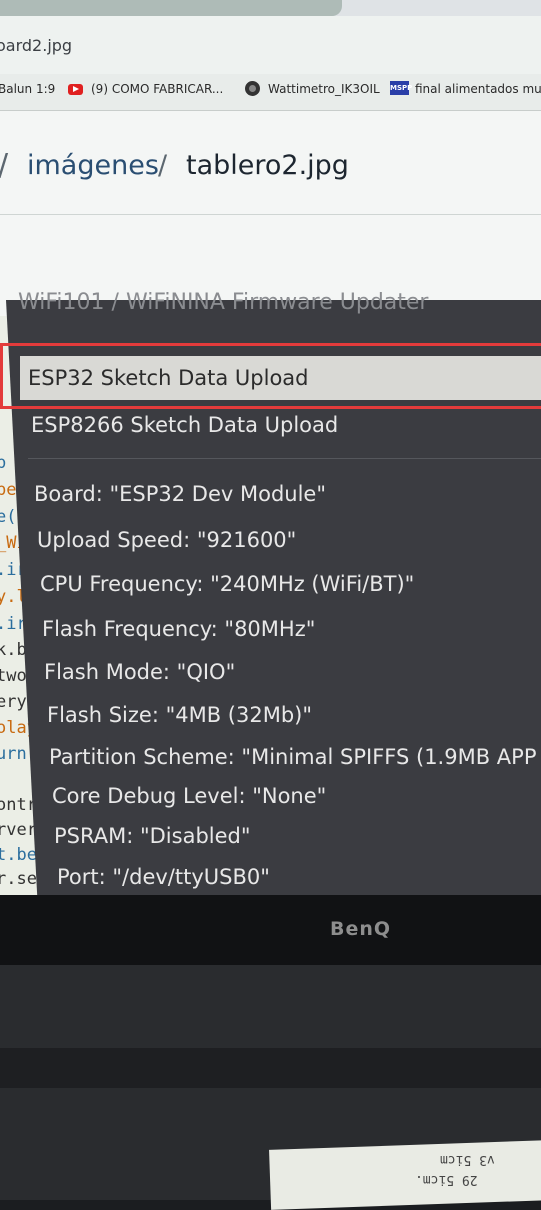 The image size is (541, 1210). Describe the element at coordinates (284, 458) in the screenshot. I see `menu-separator` at that location.